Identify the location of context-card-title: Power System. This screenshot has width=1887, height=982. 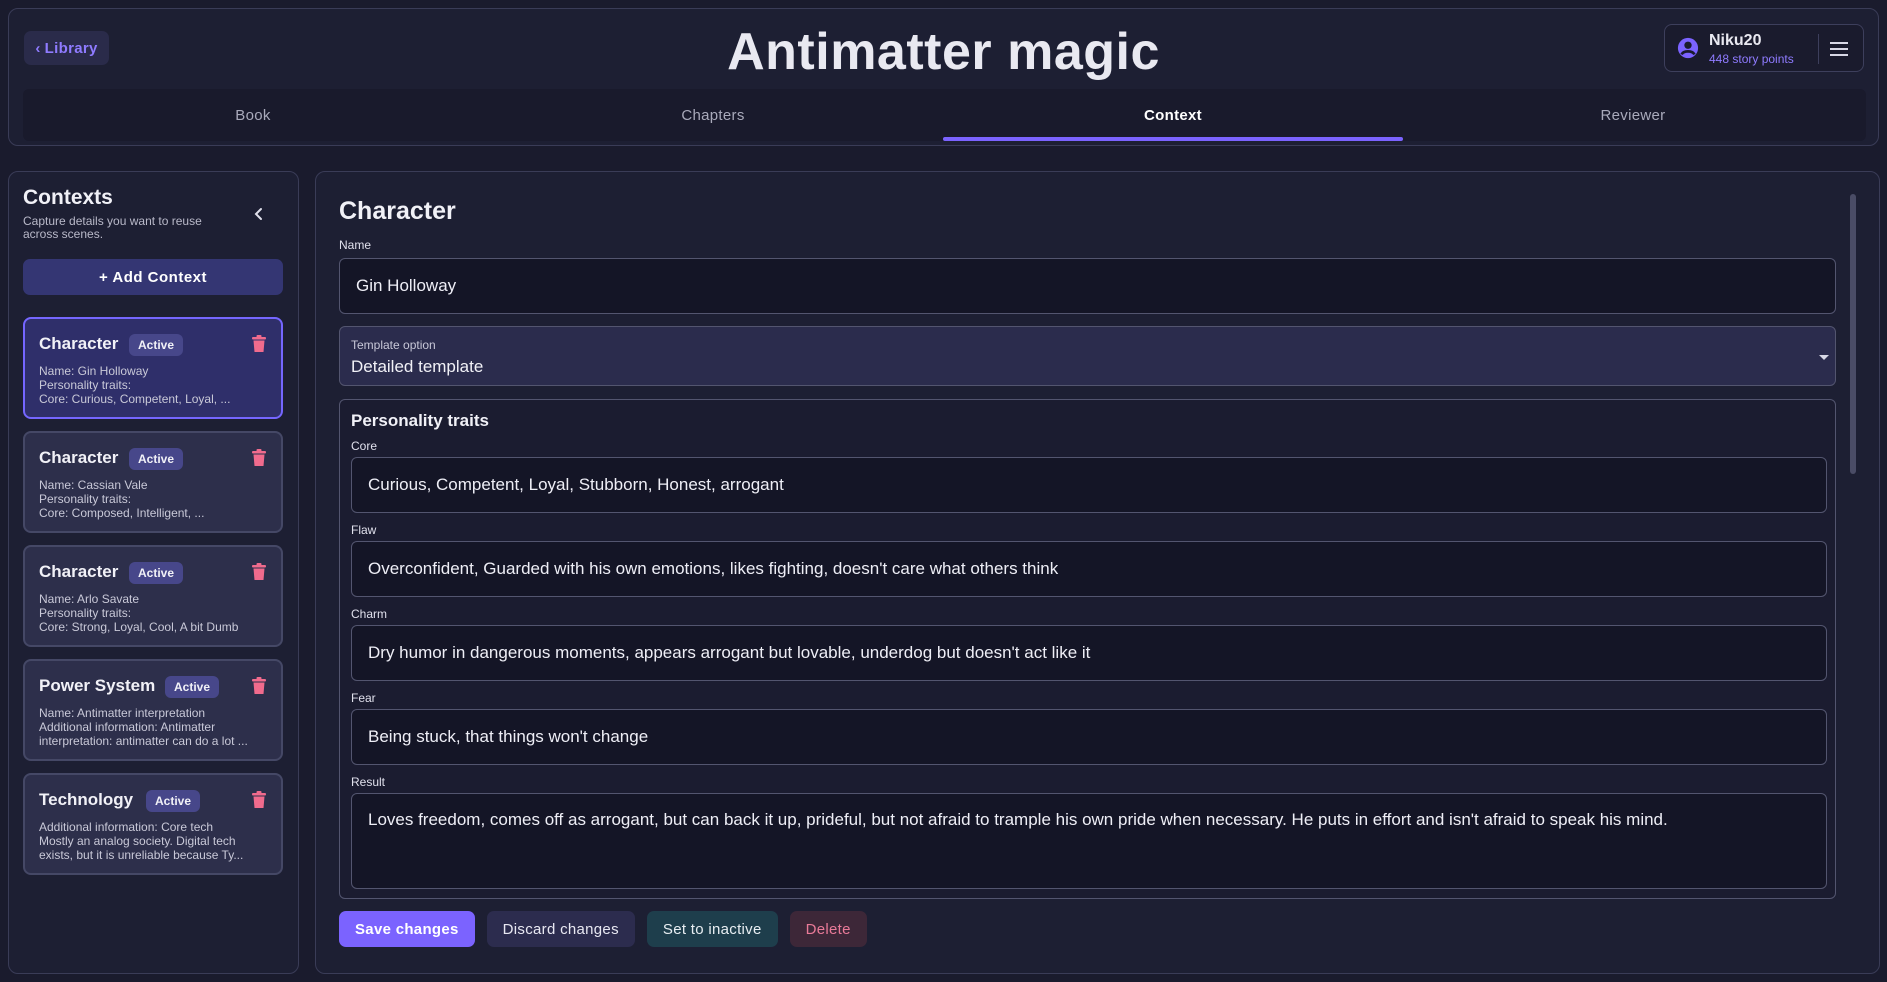
(97, 685).